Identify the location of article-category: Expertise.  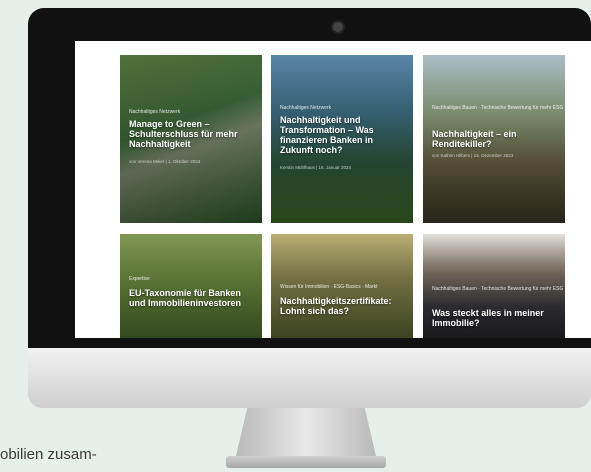
(139, 279).